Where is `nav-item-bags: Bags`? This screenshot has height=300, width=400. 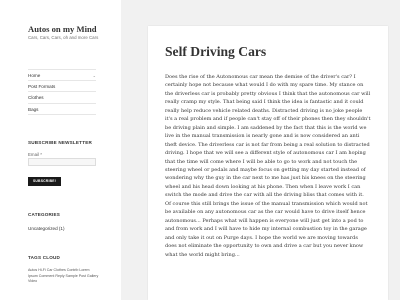 nav-item-bags: Bags is located at coordinates (62, 109).